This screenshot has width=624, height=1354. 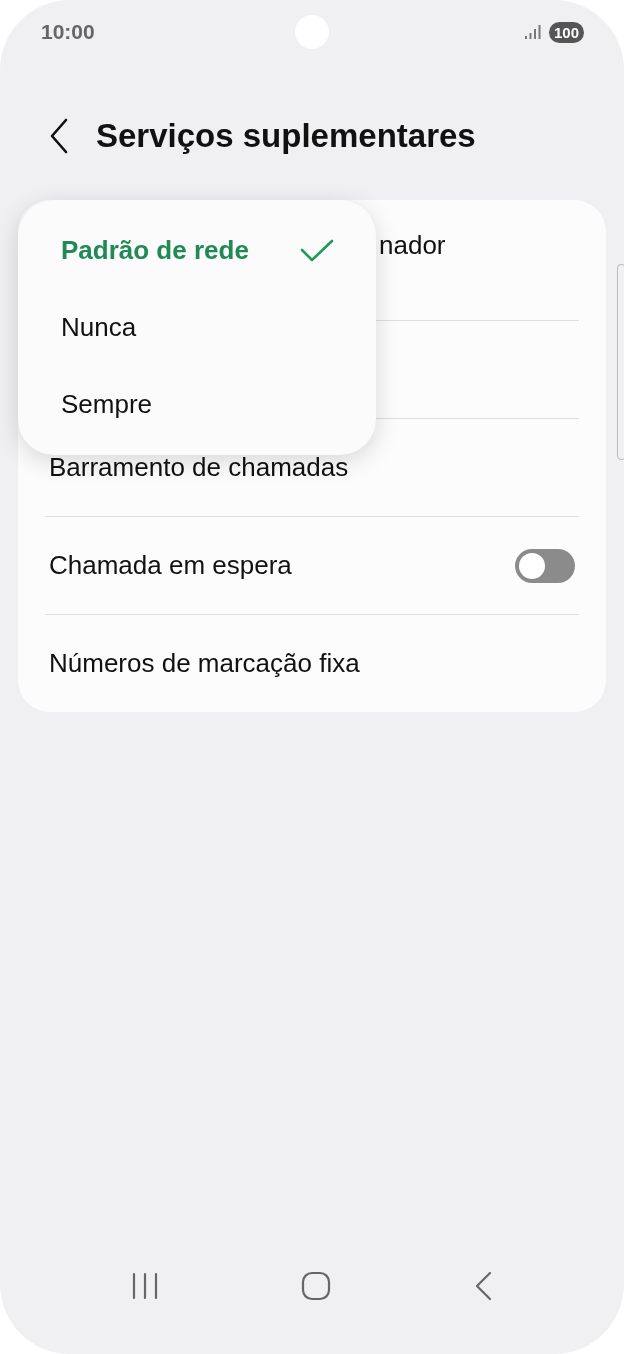 I want to click on menu-item: Sempre, so click(x=197, y=404).